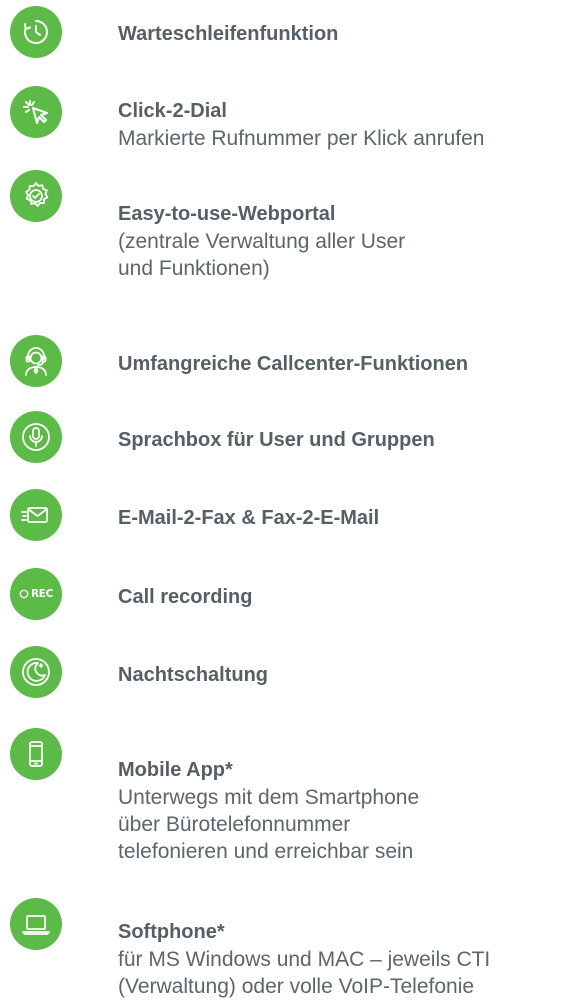 This screenshot has height=1000, width=586. I want to click on feature-title: Mobile App*, so click(175, 770).